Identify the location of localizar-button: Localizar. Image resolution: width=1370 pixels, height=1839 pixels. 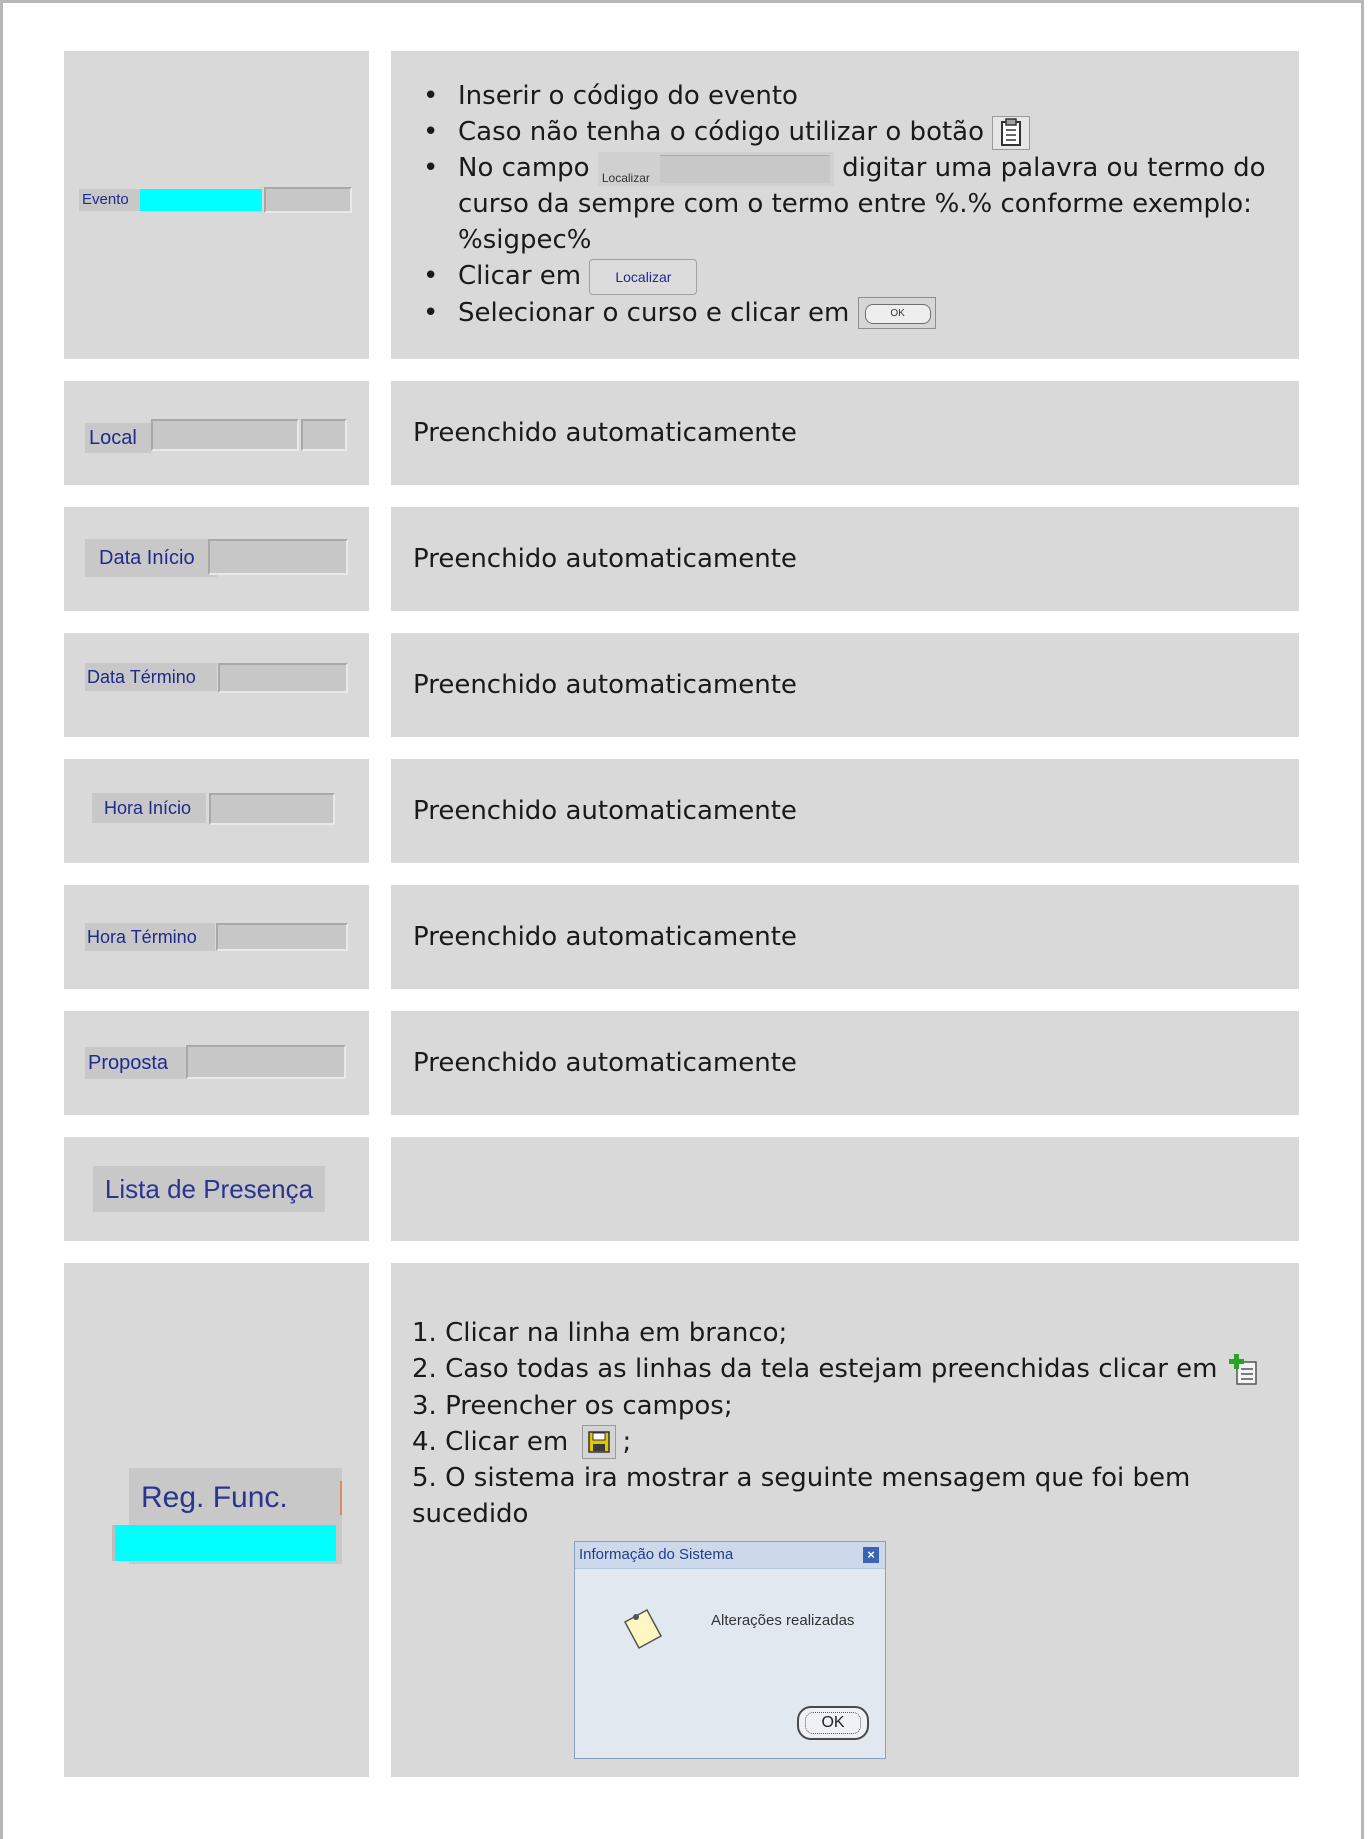
(643, 276).